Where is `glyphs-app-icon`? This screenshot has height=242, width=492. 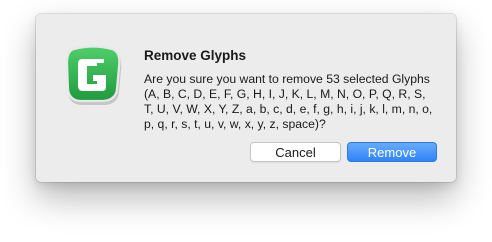 glyphs-app-icon is located at coordinates (93, 76).